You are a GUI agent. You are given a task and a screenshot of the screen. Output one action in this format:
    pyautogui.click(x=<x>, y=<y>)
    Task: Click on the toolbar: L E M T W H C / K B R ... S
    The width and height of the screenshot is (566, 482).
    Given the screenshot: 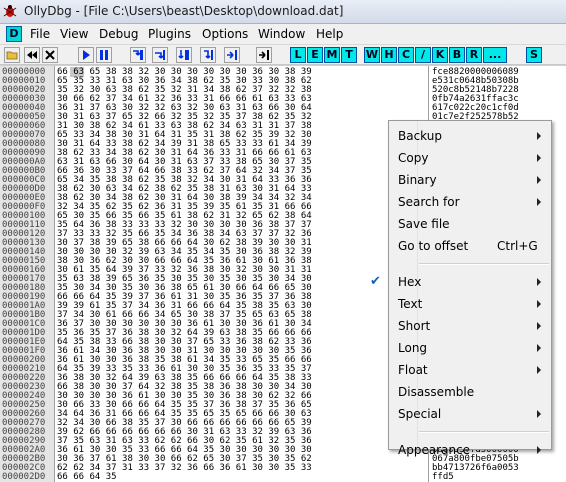 What is the action you would take?
    pyautogui.click(x=283, y=55)
    